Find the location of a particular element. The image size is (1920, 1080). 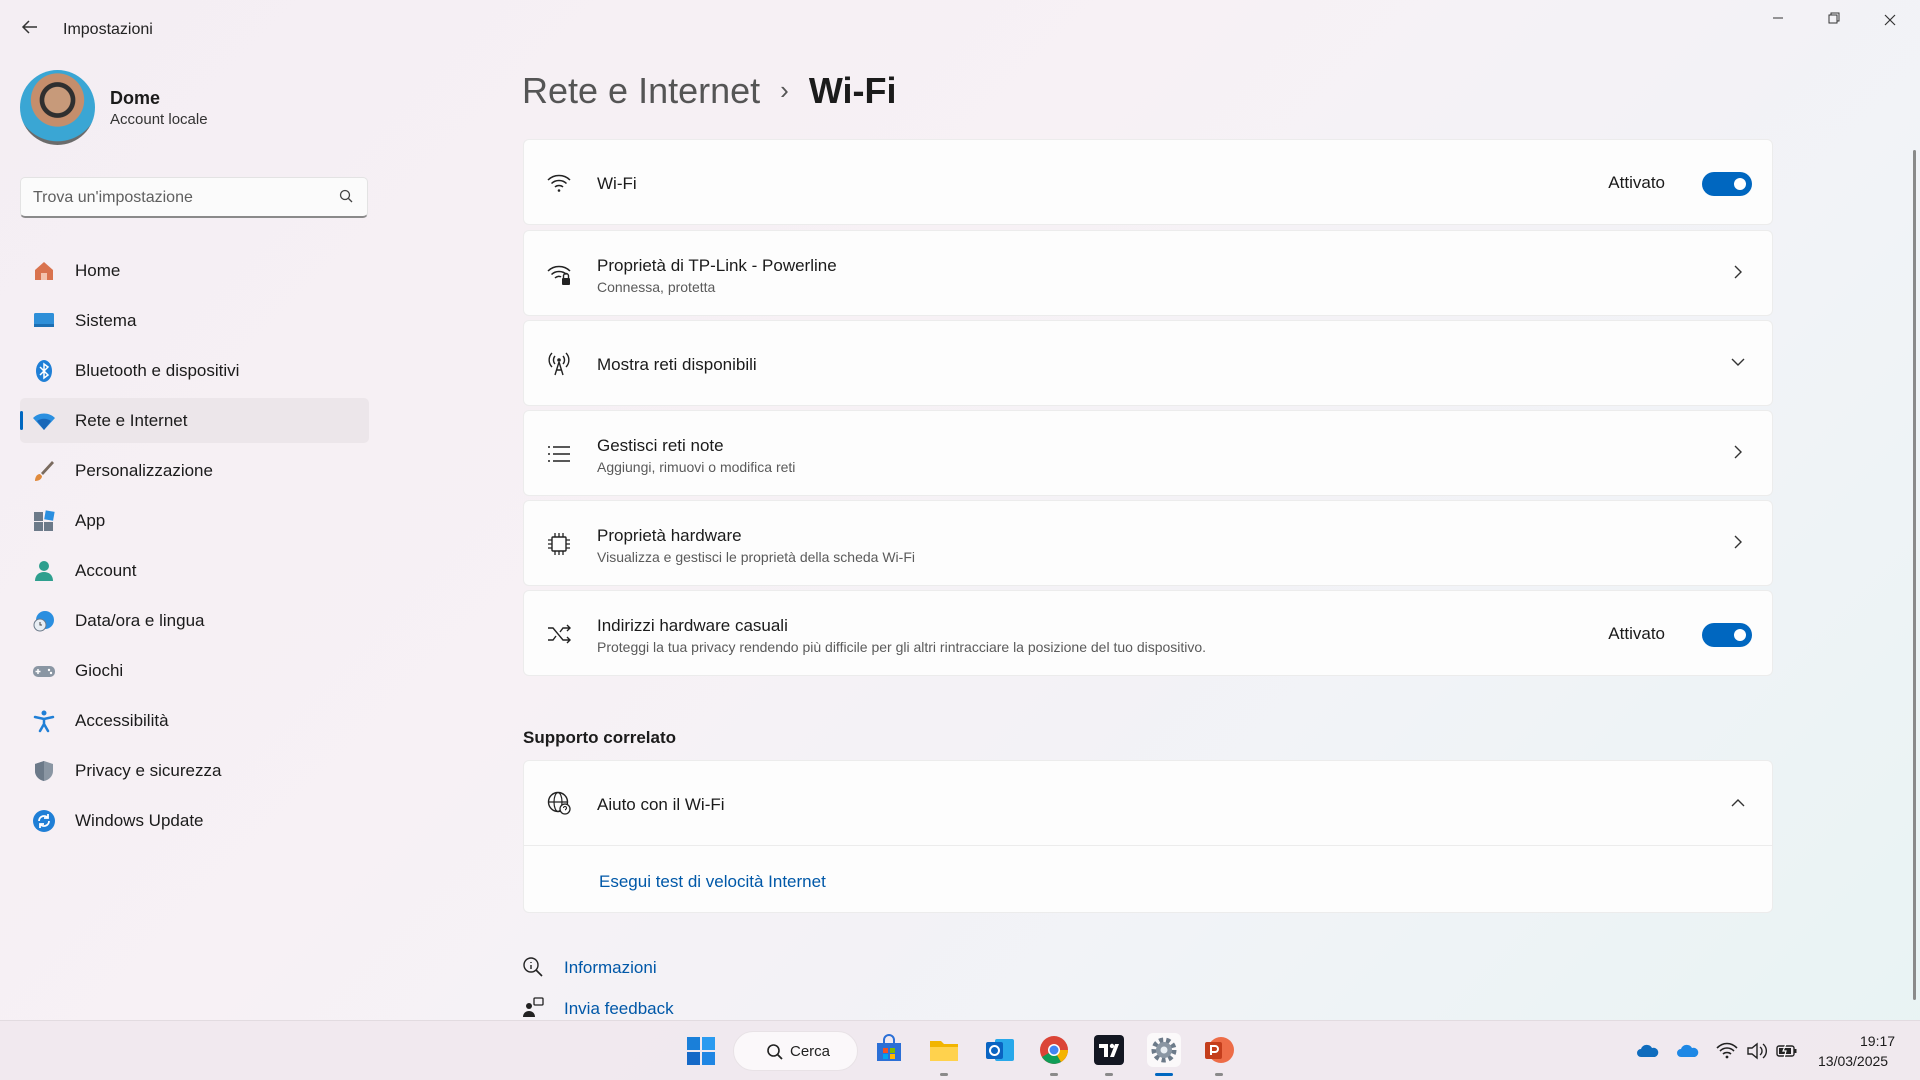

minimize-icon is located at coordinates (1778, 18).